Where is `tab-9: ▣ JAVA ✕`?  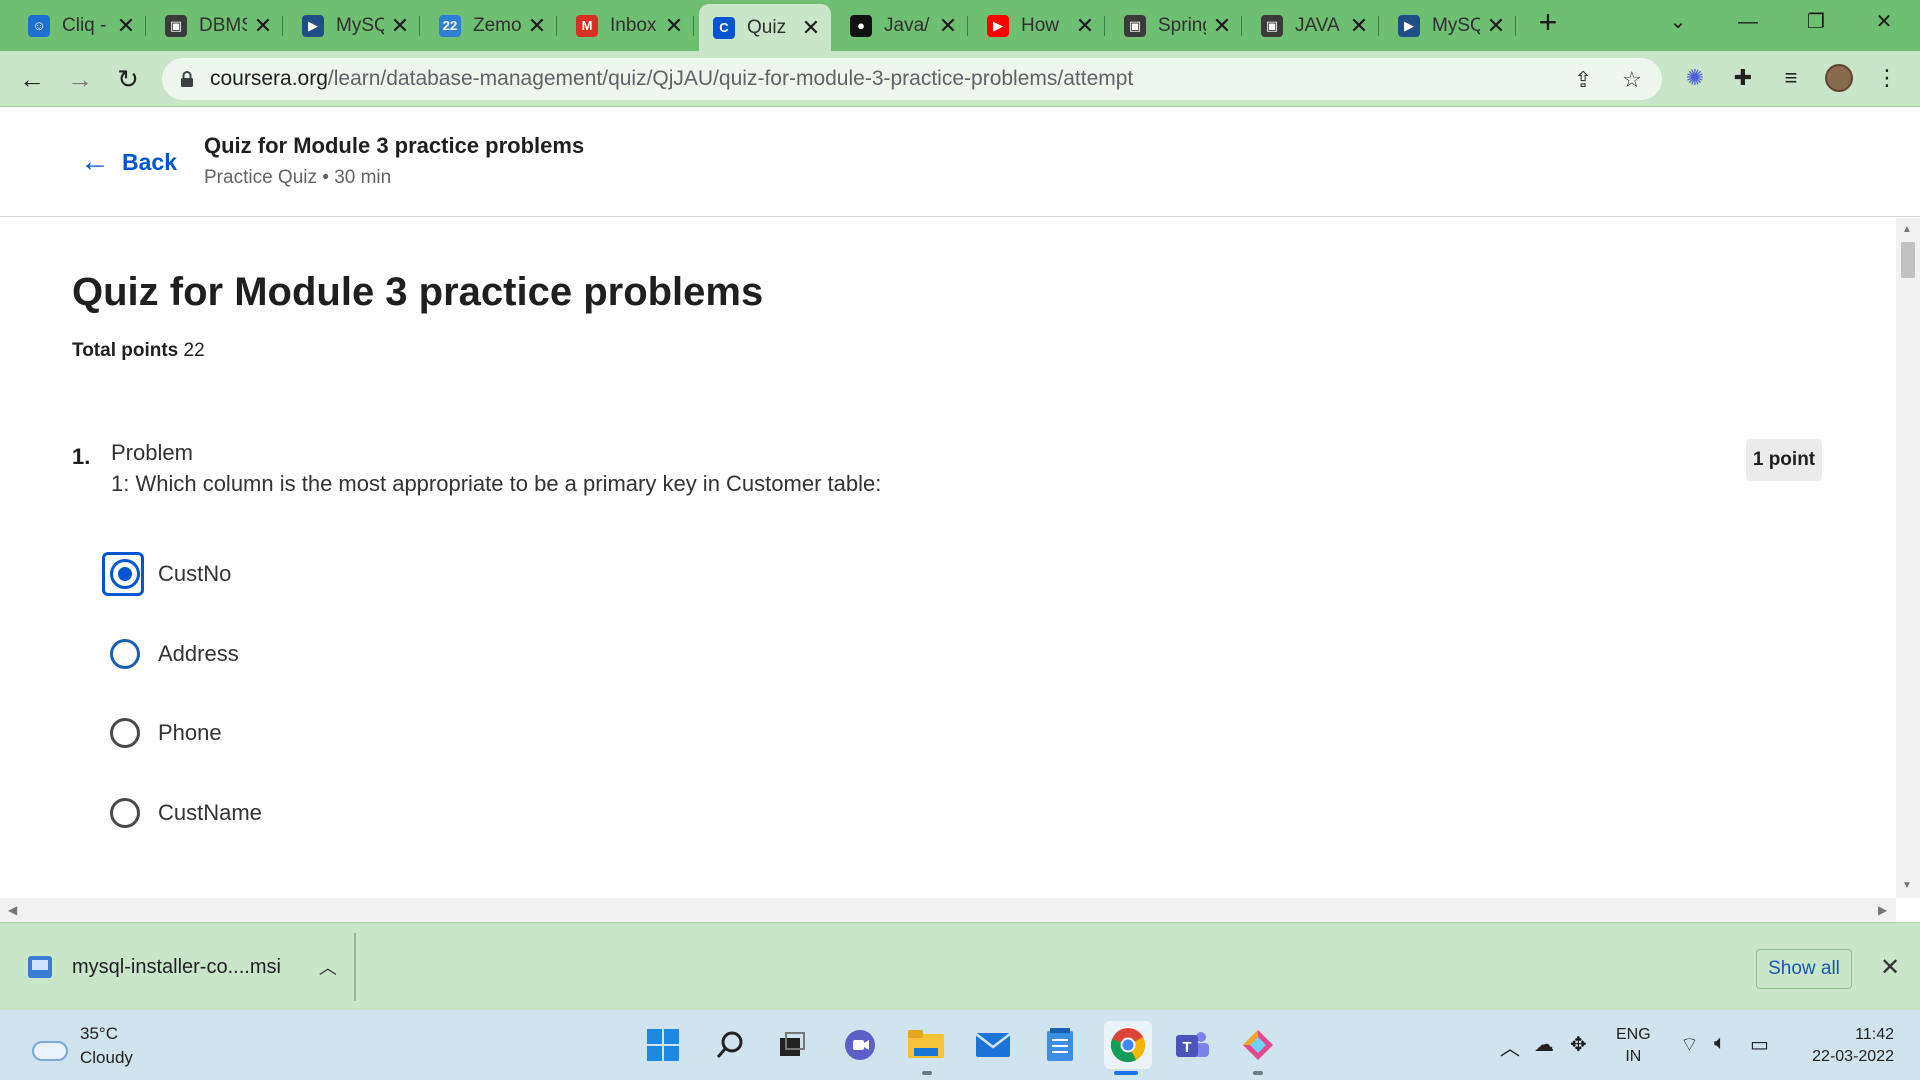 tab-9: ▣ JAVA ✕ is located at coordinates (1313, 25).